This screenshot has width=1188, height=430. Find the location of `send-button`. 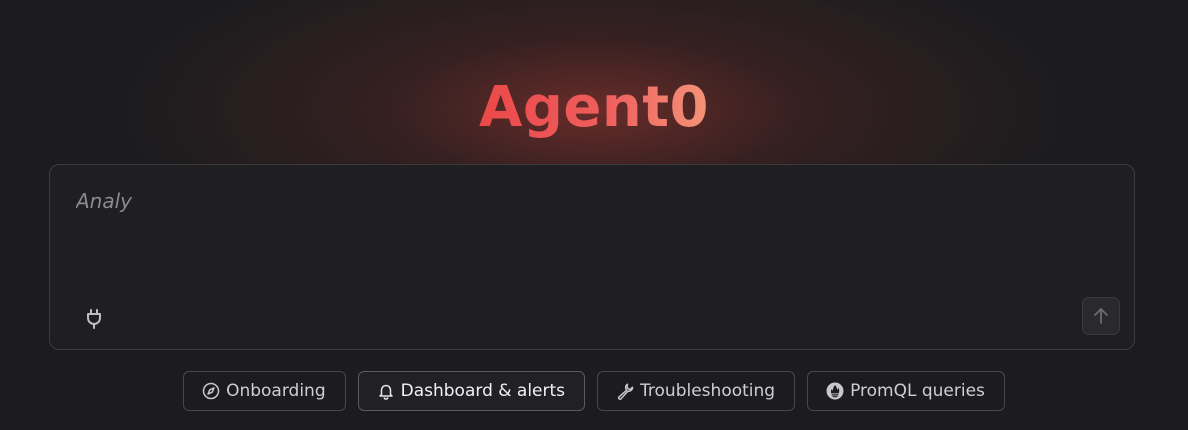

send-button is located at coordinates (1101, 316).